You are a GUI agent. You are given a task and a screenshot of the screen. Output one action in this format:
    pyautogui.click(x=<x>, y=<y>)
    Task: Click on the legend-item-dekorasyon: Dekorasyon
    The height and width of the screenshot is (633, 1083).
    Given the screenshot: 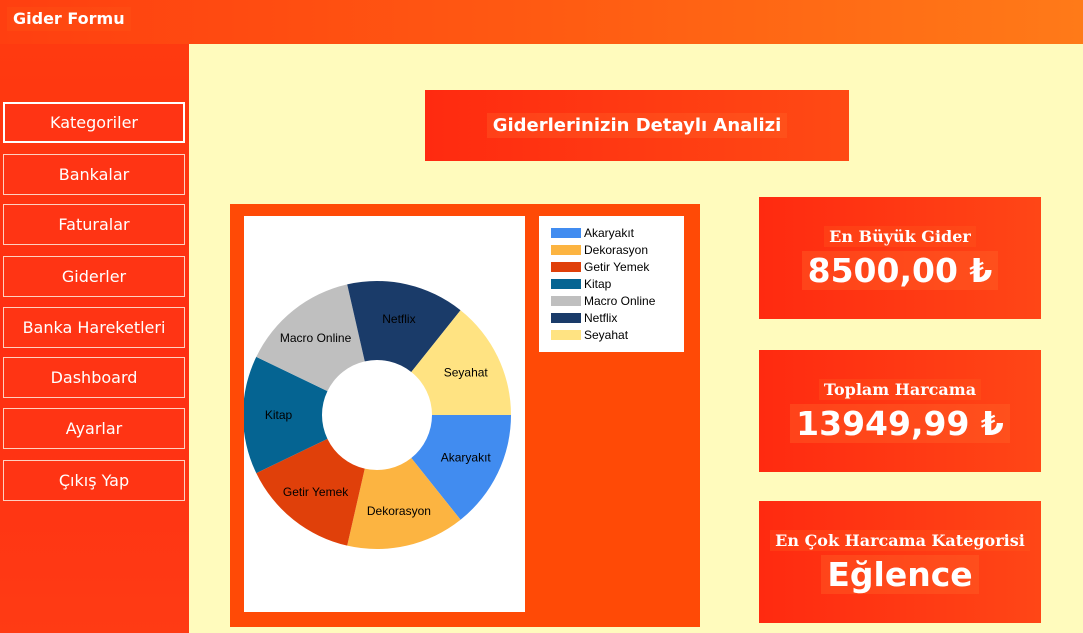 What is the action you would take?
    pyautogui.click(x=617, y=249)
    